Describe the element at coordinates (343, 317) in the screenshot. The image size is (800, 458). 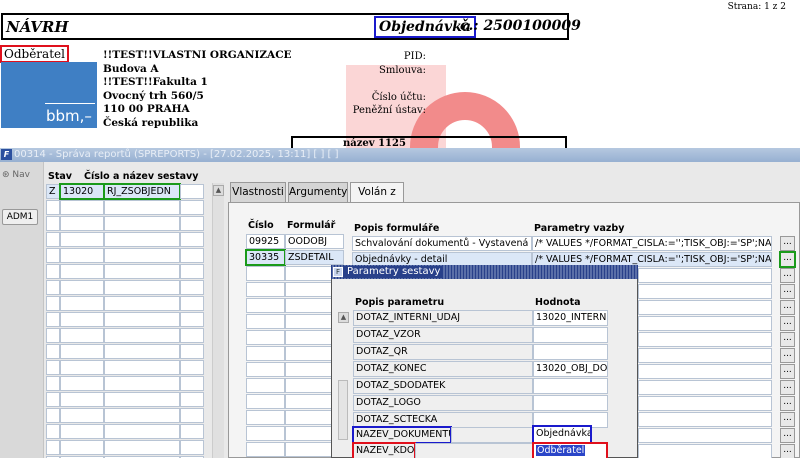
I see `modal-scroll-up-icon: ▲` at that location.